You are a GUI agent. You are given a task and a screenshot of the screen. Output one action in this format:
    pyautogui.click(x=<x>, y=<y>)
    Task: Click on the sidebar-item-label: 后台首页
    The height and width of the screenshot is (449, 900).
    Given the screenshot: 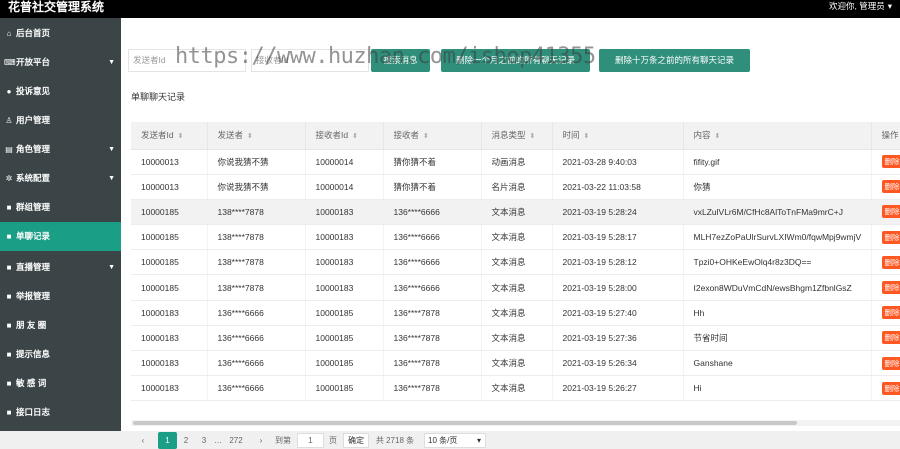 What is the action you would take?
    pyautogui.click(x=33, y=33)
    